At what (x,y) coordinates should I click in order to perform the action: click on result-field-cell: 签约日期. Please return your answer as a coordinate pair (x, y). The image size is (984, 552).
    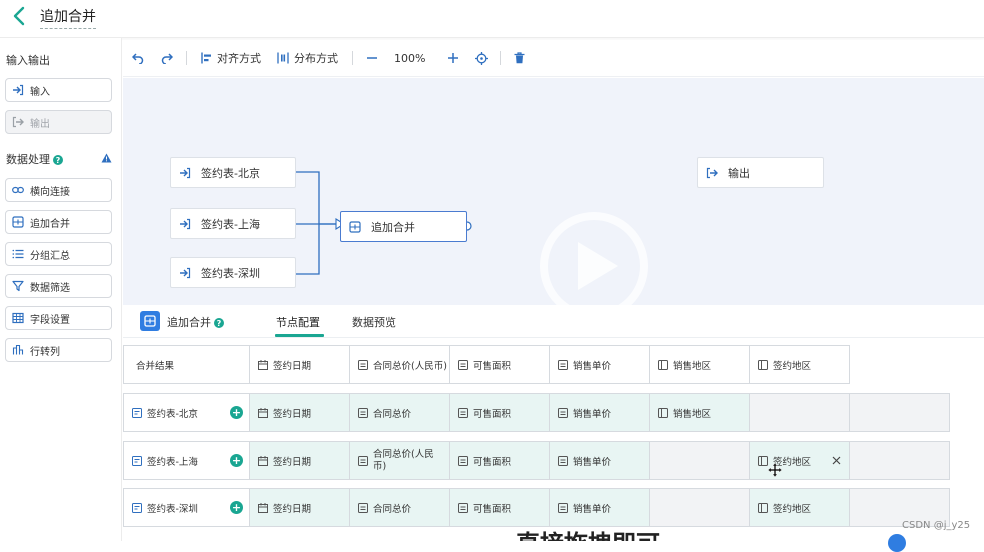
    Looking at the image, I should click on (299, 364).